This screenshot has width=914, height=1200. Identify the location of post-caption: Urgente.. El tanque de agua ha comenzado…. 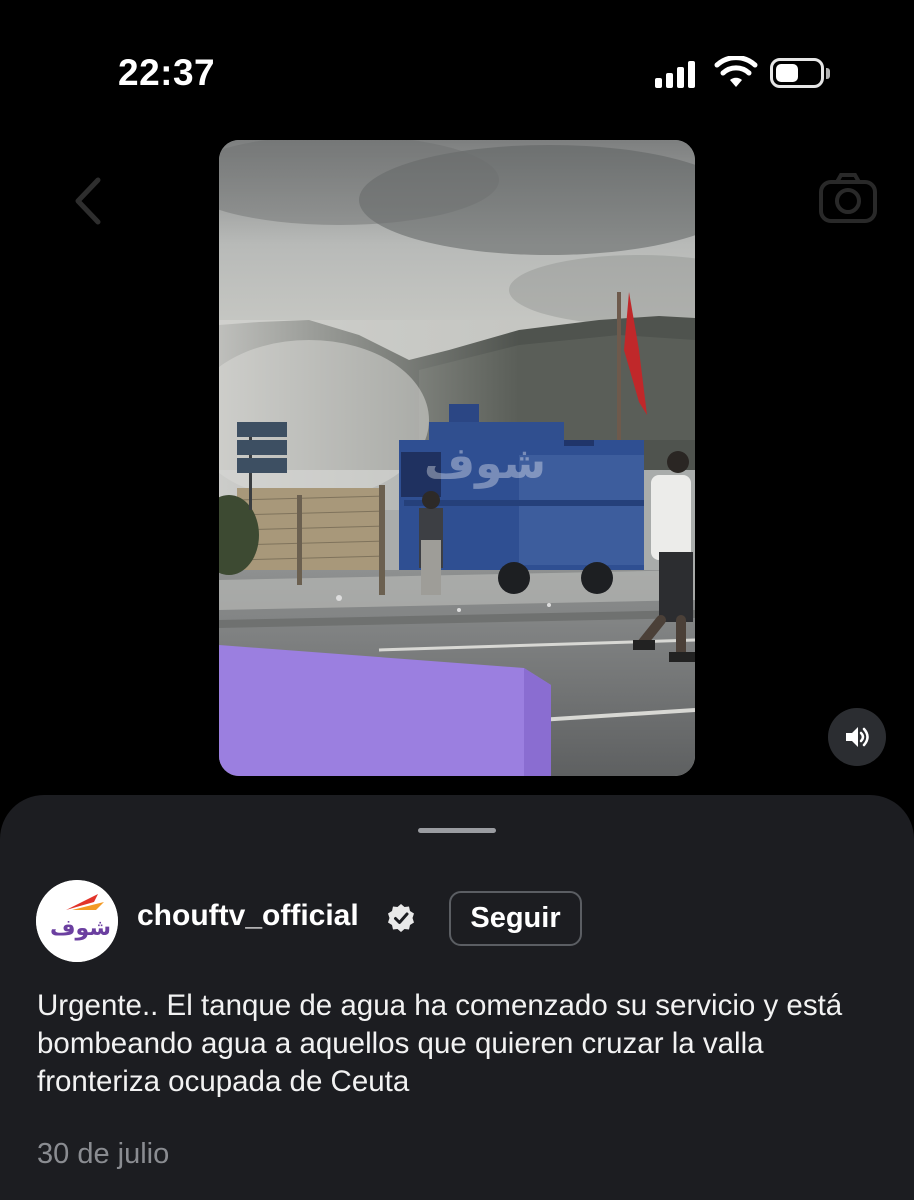
(440, 1043).